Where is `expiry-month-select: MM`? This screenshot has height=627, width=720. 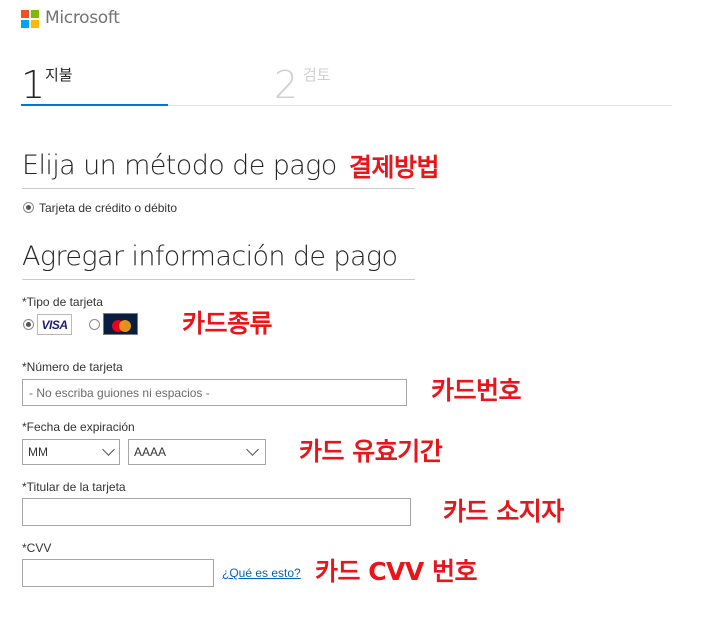 expiry-month-select: MM is located at coordinates (71, 452).